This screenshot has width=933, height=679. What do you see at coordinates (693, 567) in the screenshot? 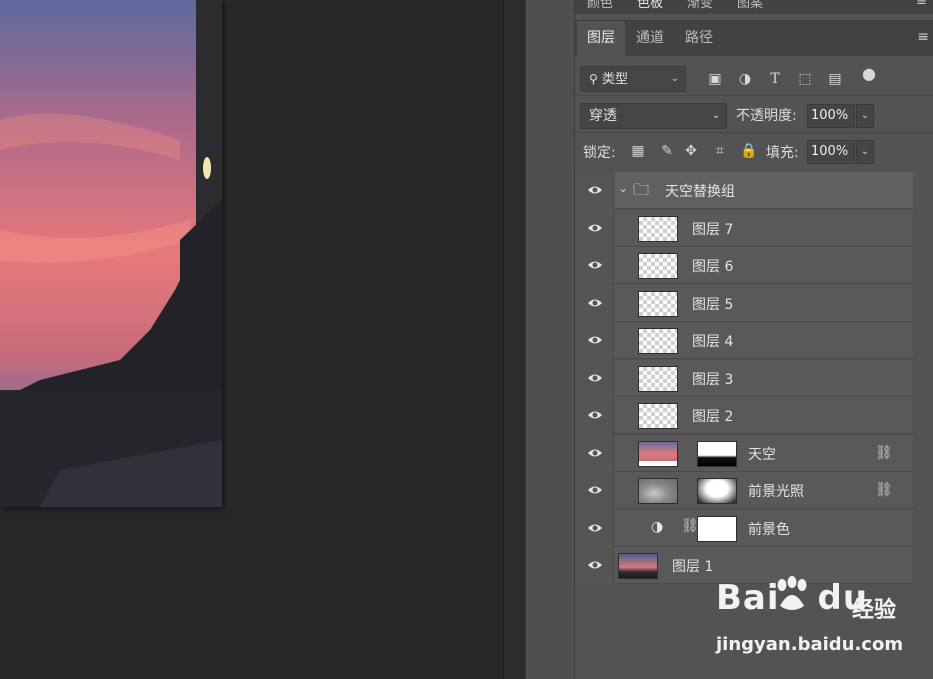
I see `layer-name: 图层 1` at bounding box center [693, 567].